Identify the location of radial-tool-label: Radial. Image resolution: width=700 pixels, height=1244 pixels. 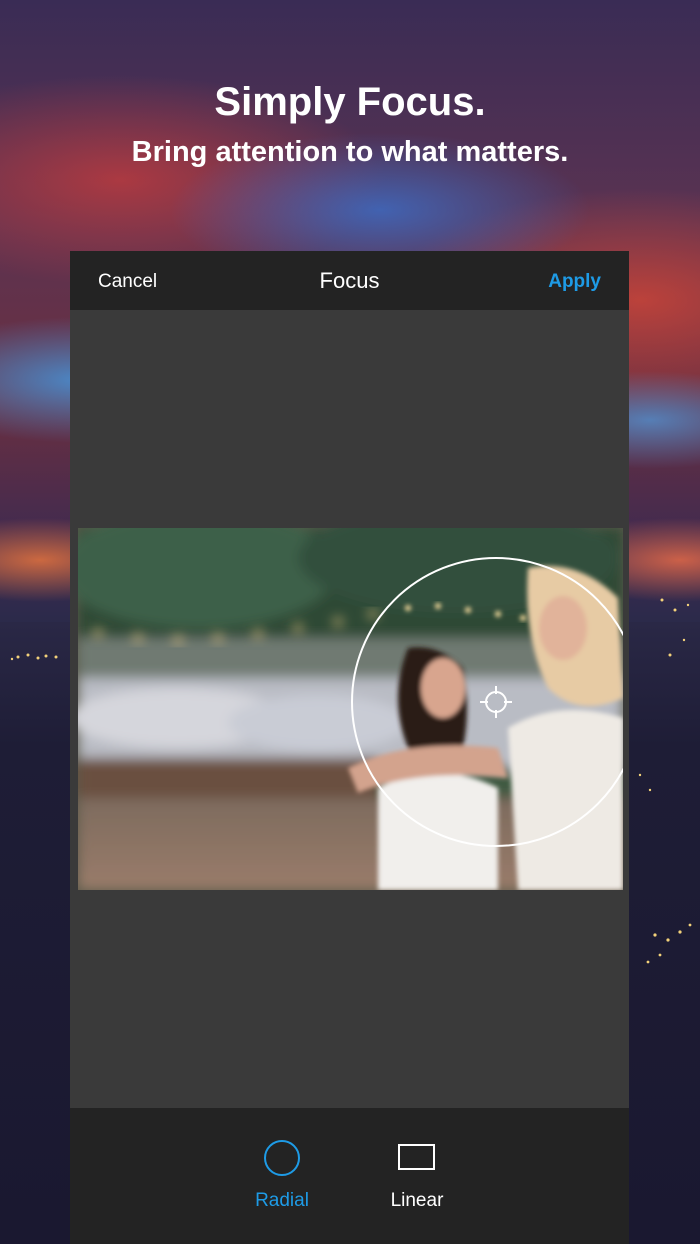
(282, 1200).